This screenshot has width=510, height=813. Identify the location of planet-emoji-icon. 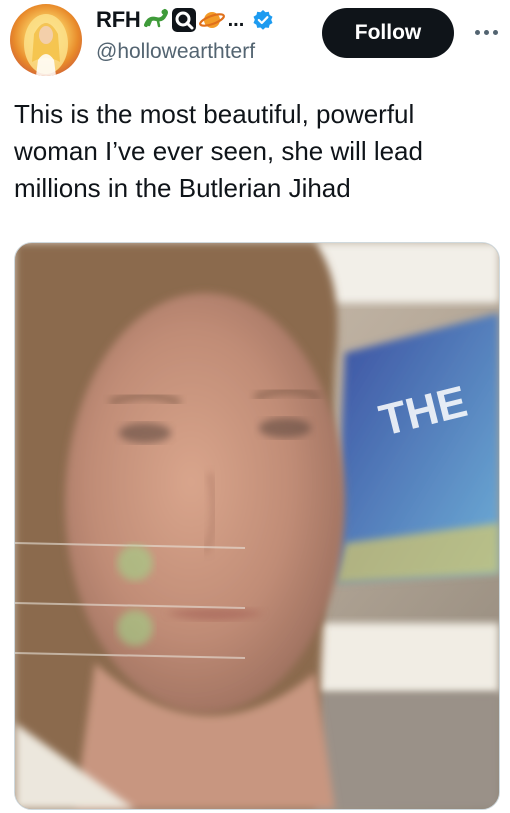
(211, 20).